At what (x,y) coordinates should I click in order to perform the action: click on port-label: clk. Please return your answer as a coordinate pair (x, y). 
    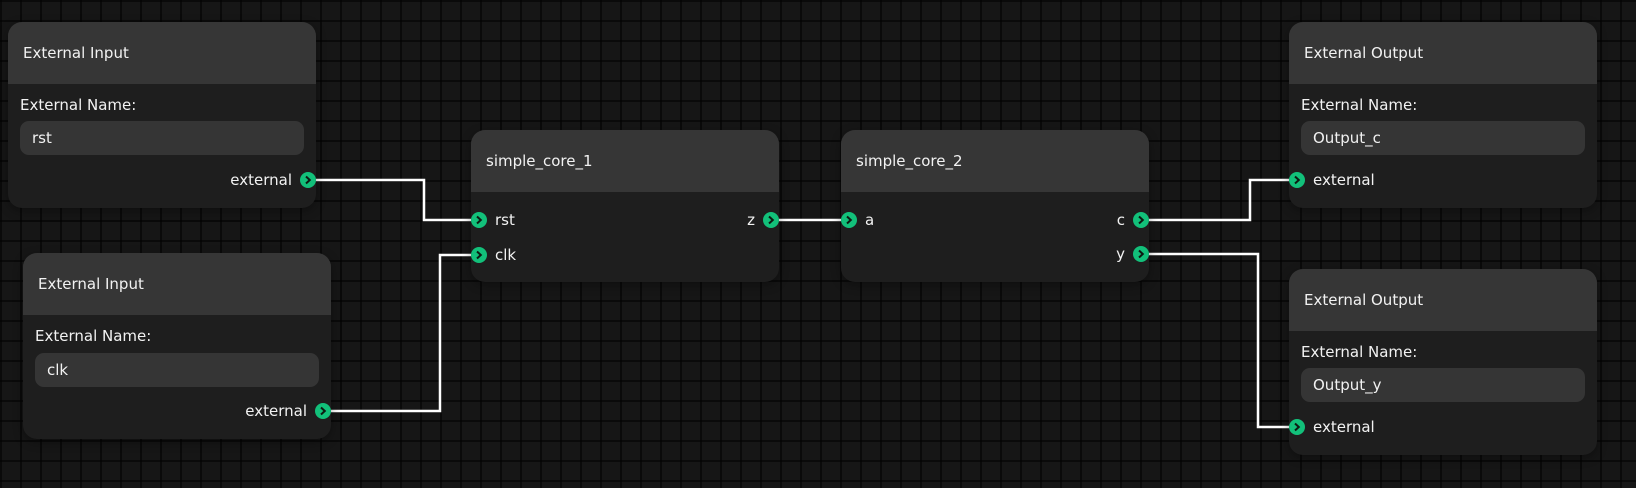
    Looking at the image, I should click on (506, 255).